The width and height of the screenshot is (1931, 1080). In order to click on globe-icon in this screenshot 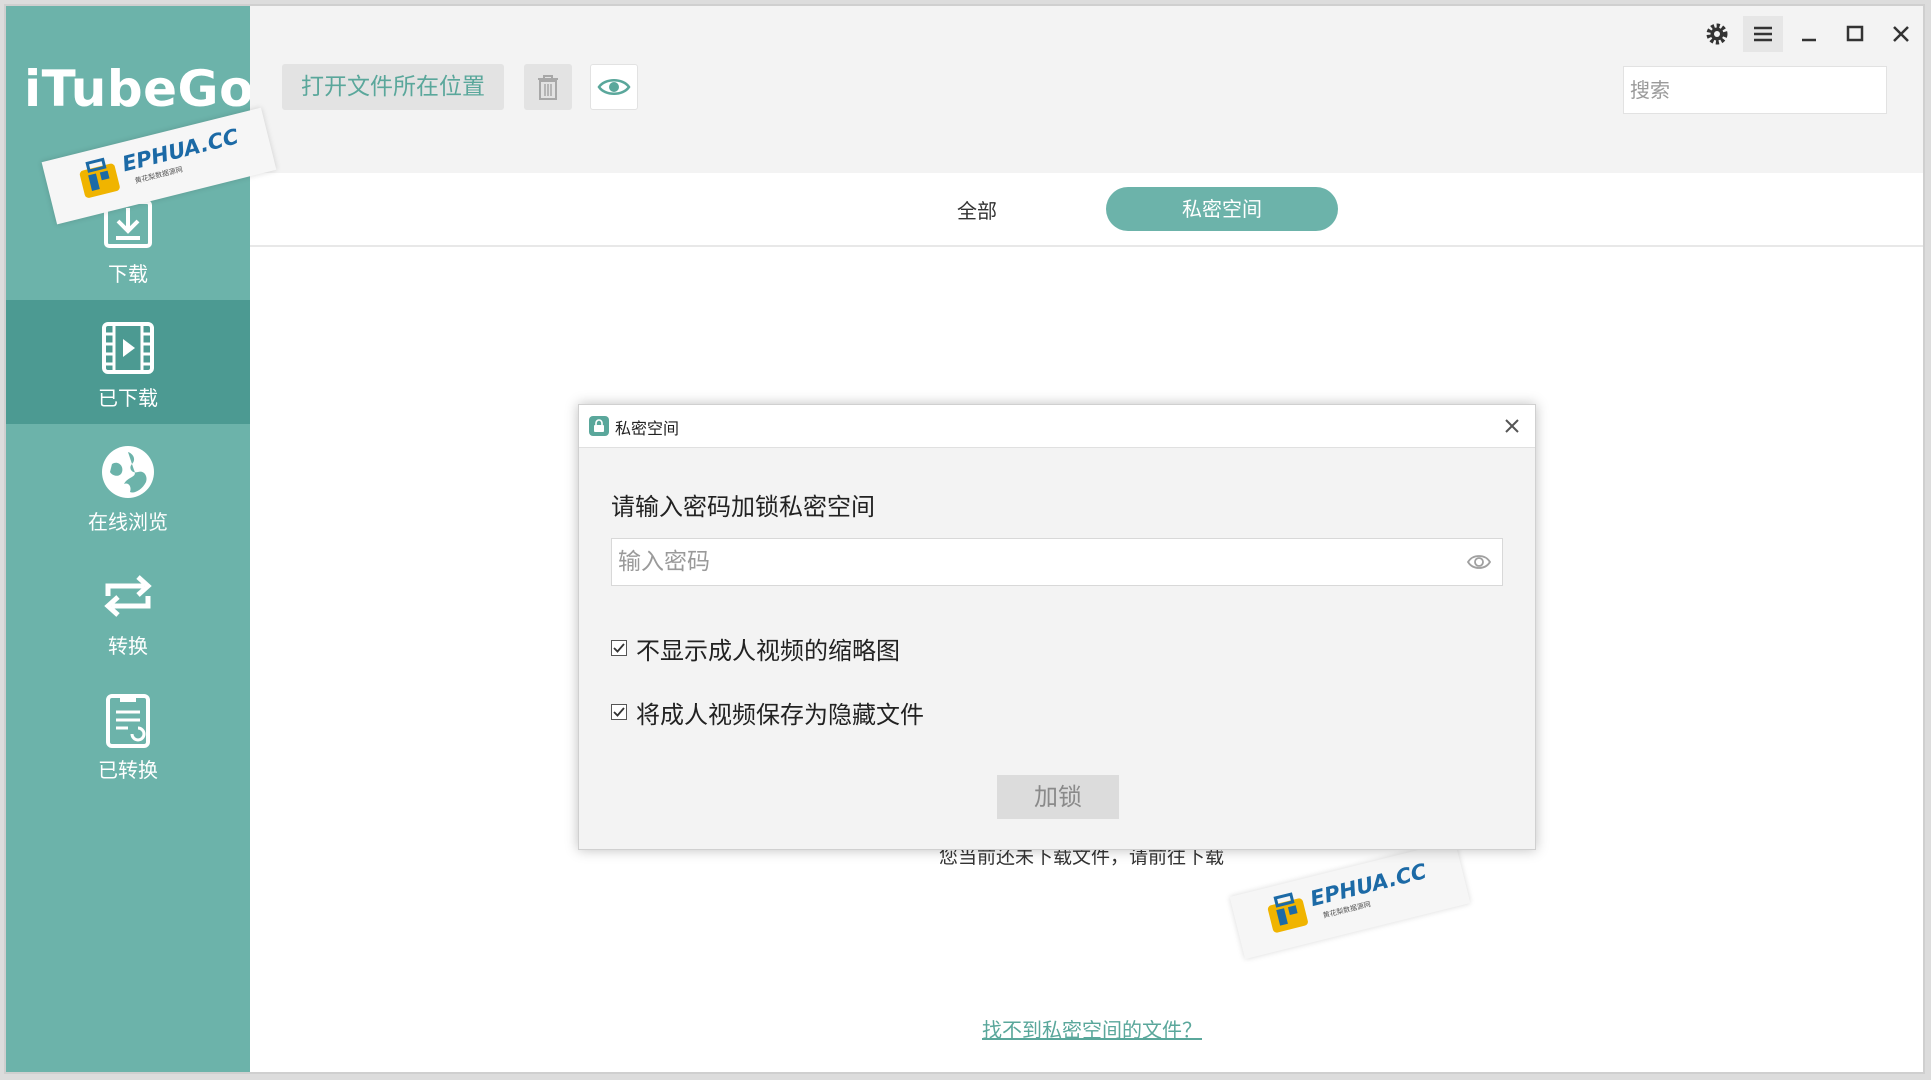, I will do `click(128, 472)`.